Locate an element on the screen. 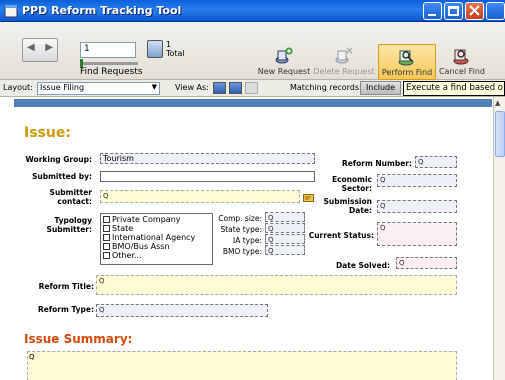 The height and width of the screenshot is (380, 505). submission-date-label-line1: Submission is located at coordinates (348, 201).